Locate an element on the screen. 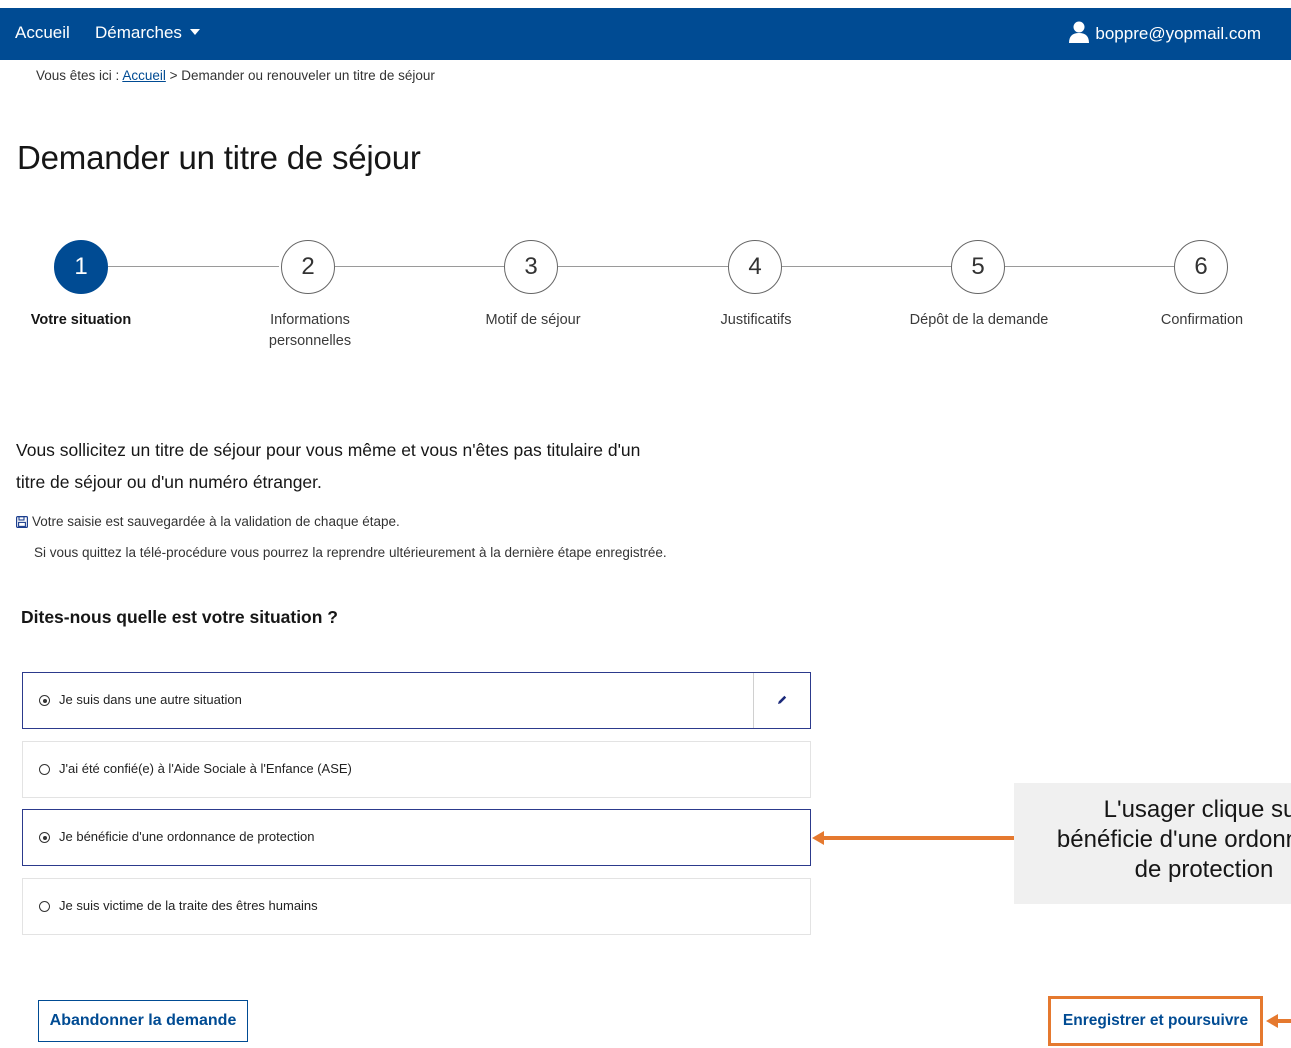  top-navigation-bar: Accueil Démarches boppre@yopmail.com is located at coordinates (645, 34).